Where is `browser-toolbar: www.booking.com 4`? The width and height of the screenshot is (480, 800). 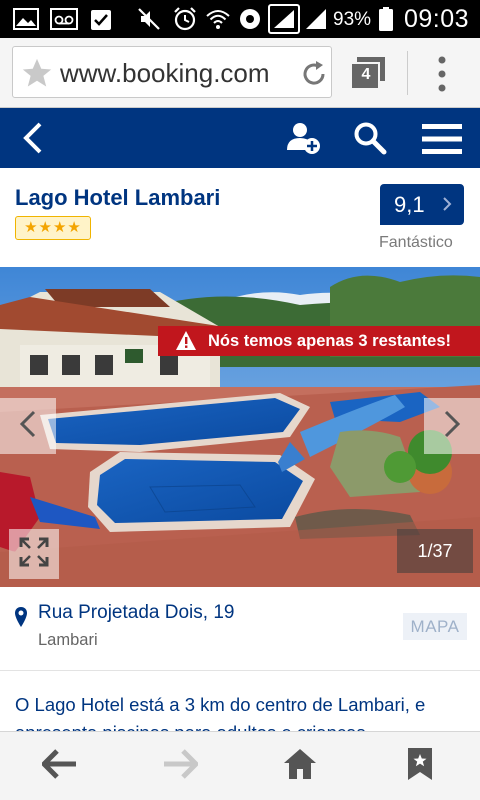
browser-toolbar: www.booking.com 4 is located at coordinates (240, 73).